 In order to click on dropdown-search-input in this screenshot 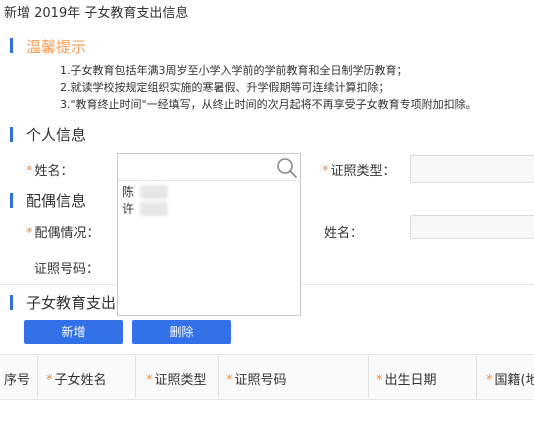, I will do `click(209, 167)`.